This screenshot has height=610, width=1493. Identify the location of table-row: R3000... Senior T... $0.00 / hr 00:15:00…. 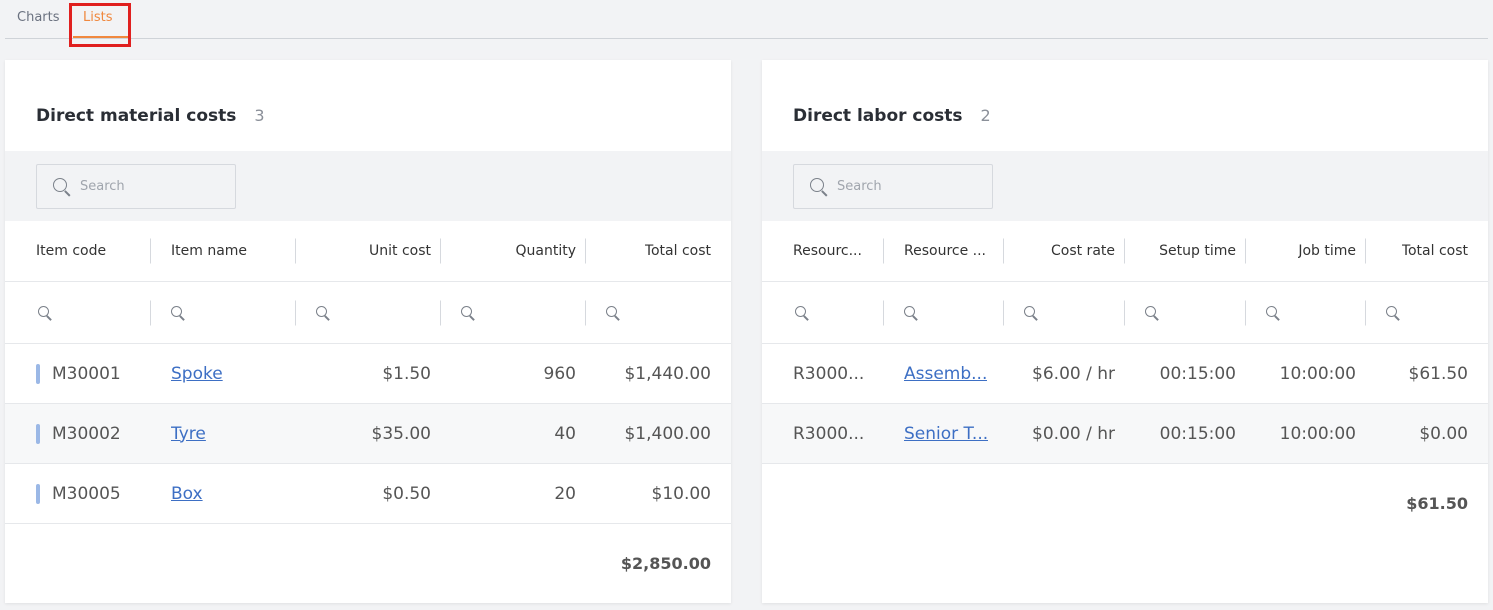
(1125, 434).